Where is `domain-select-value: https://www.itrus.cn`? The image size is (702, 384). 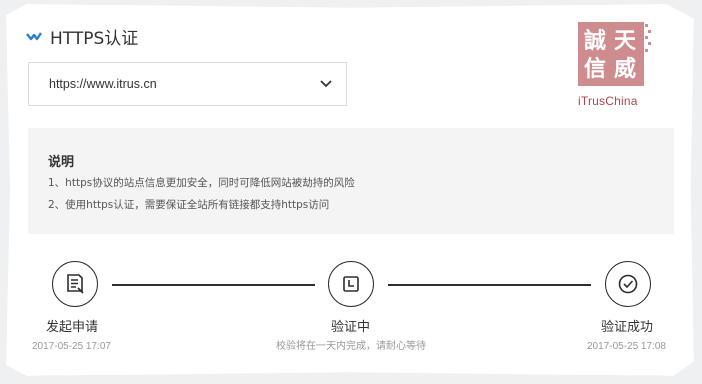 domain-select-value: https://www.itrus.cn is located at coordinates (103, 84).